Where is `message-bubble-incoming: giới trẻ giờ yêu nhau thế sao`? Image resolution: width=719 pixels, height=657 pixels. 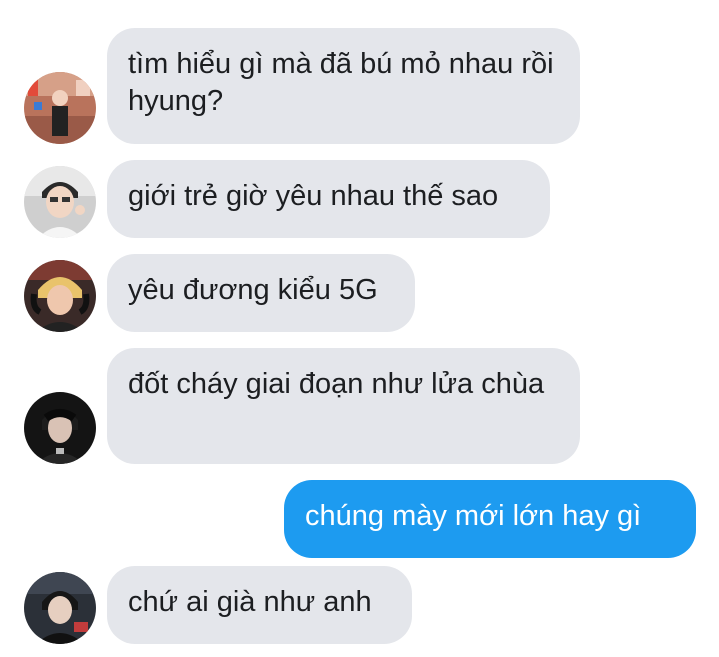 message-bubble-incoming: giới trẻ giờ yêu nhau thế sao is located at coordinates (328, 199).